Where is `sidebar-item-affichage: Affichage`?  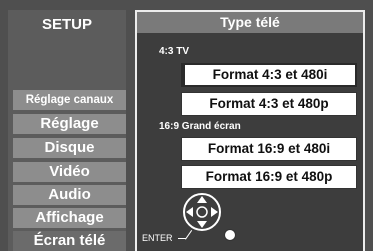
sidebar-item-affichage: Affichage is located at coordinates (69, 218).